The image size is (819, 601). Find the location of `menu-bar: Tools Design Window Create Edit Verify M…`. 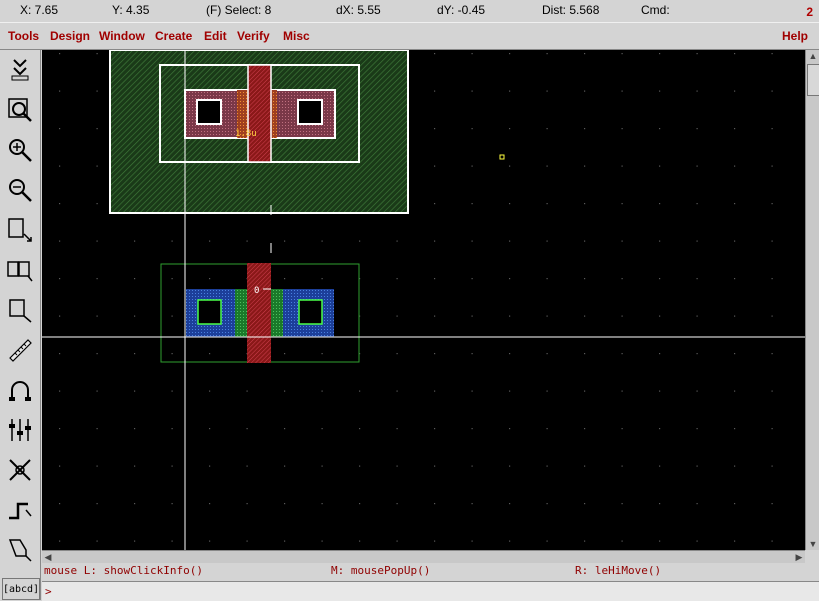

menu-bar: Tools Design Window Create Edit Verify M… is located at coordinates (409, 36).